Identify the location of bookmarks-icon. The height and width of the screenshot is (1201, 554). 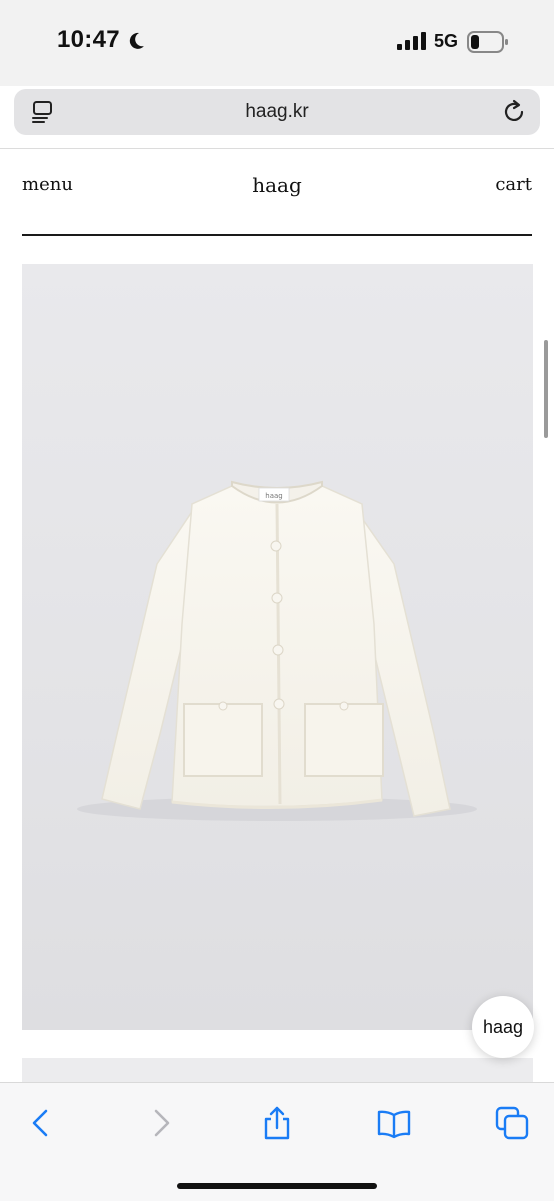
(394, 1123).